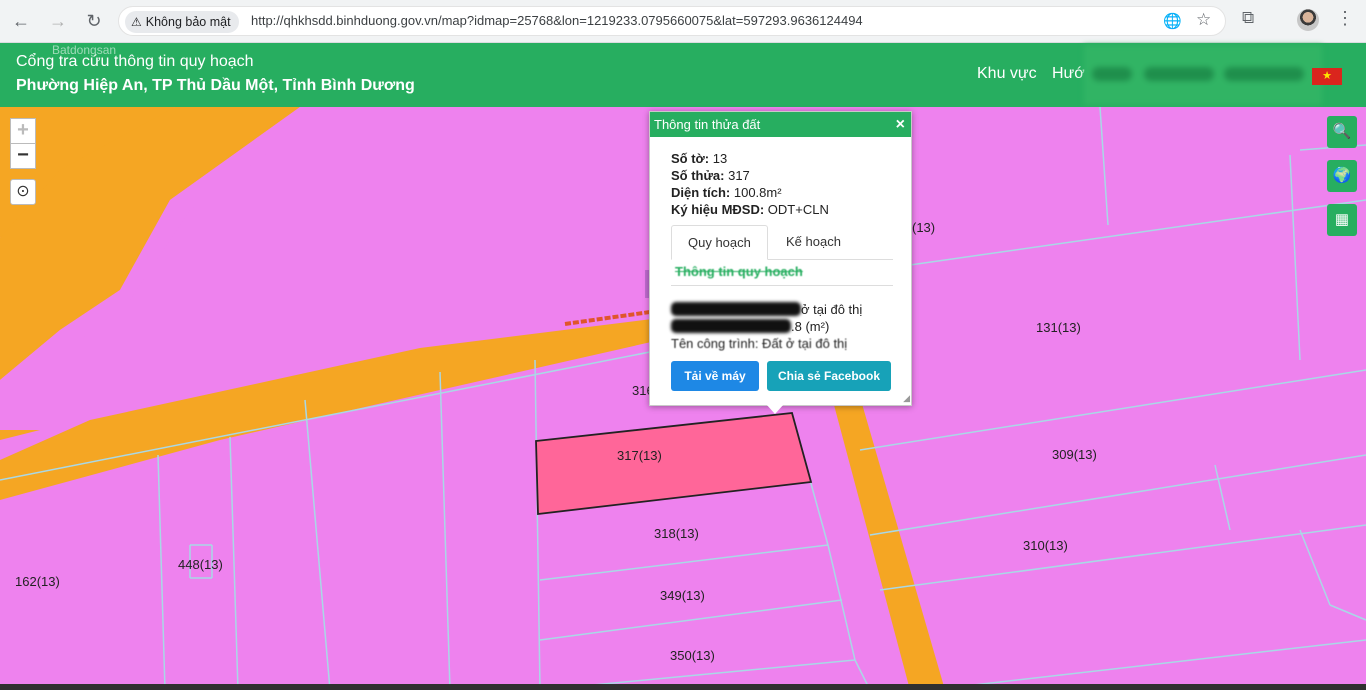  I want to click on share-facebook-button: Chia sẻ Facebook, so click(829, 376).